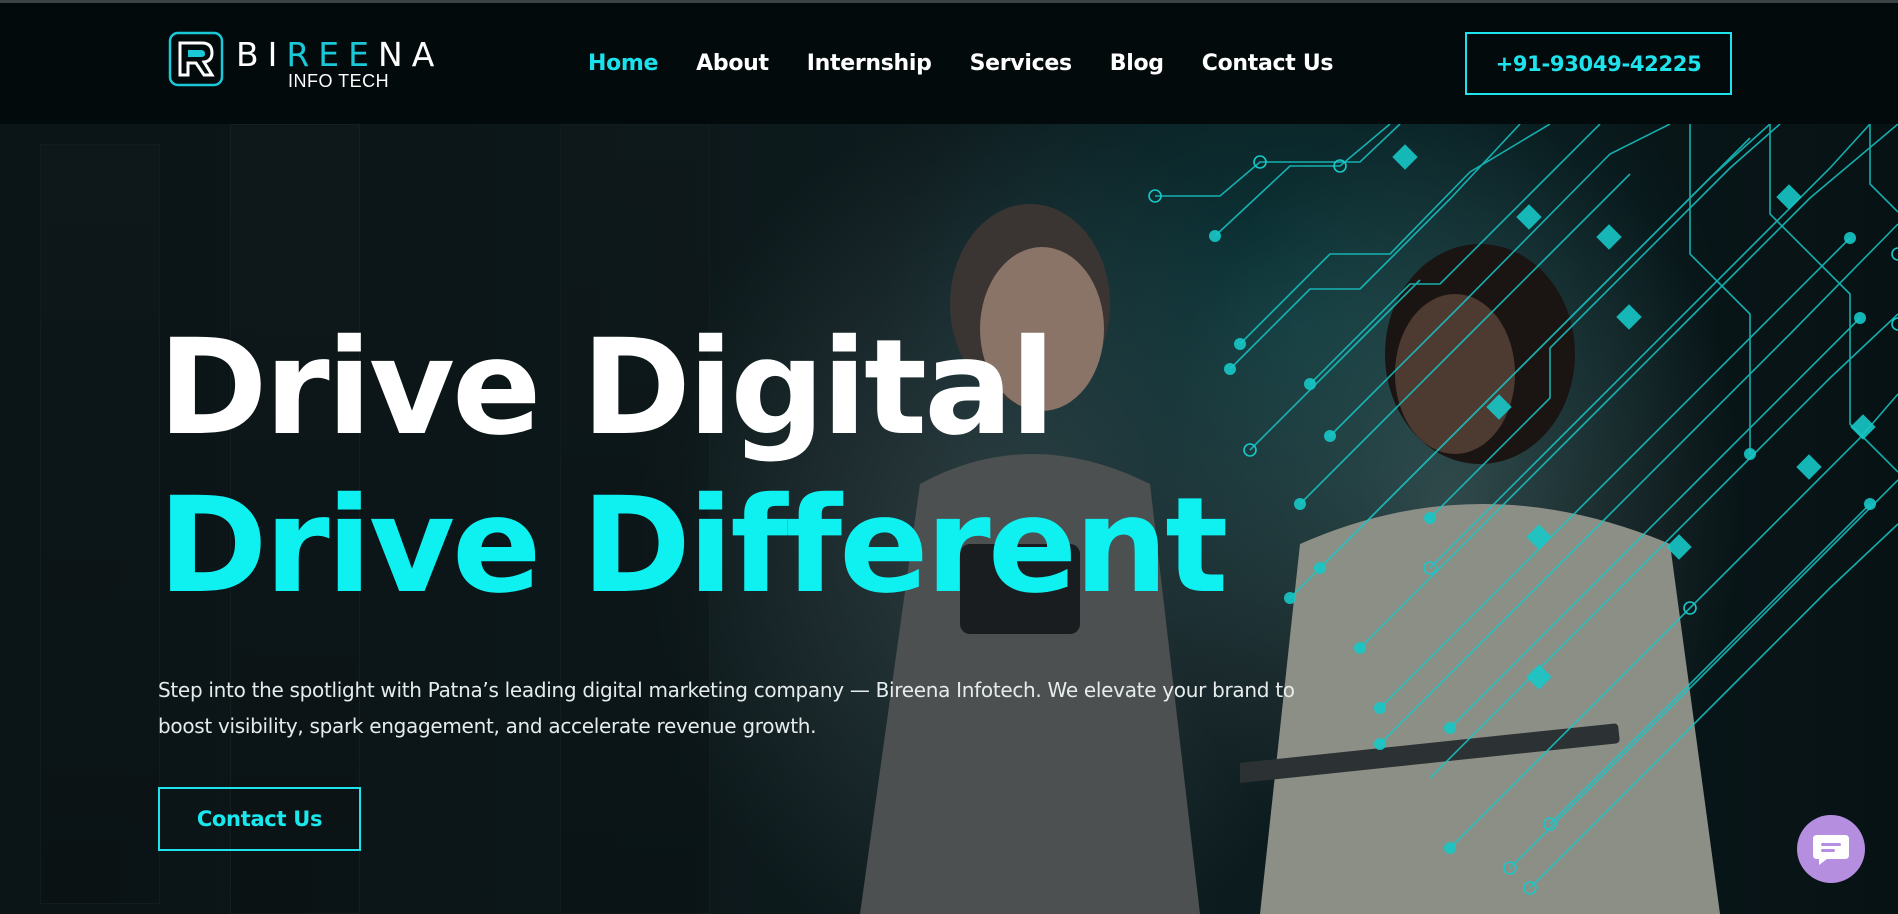  What do you see at coordinates (196, 59) in the screenshot?
I see `bireena-logo-icon` at bounding box center [196, 59].